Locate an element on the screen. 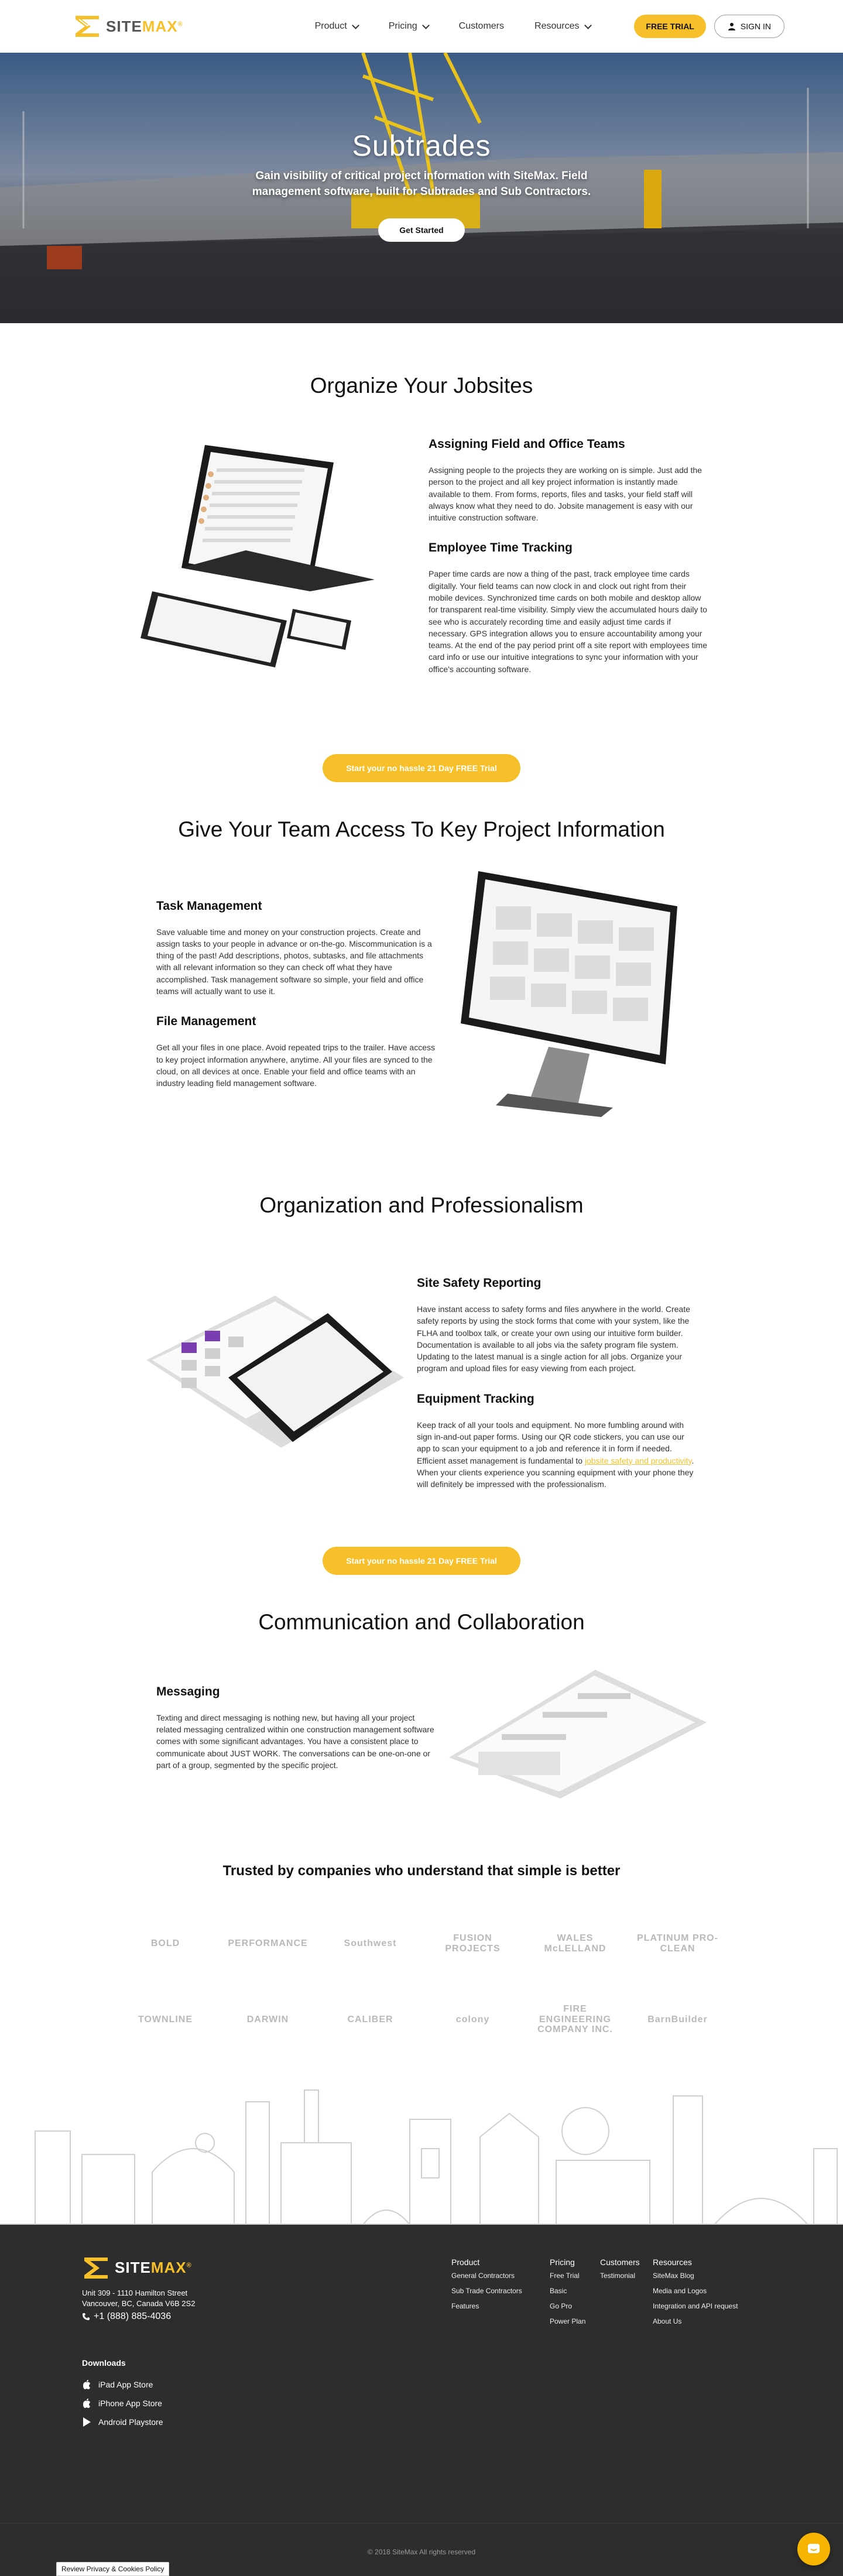 Image resolution: width=843 pixels, height=2576 pixels. client-logo-bold: BOLD is located at coordinates (165, 1943).